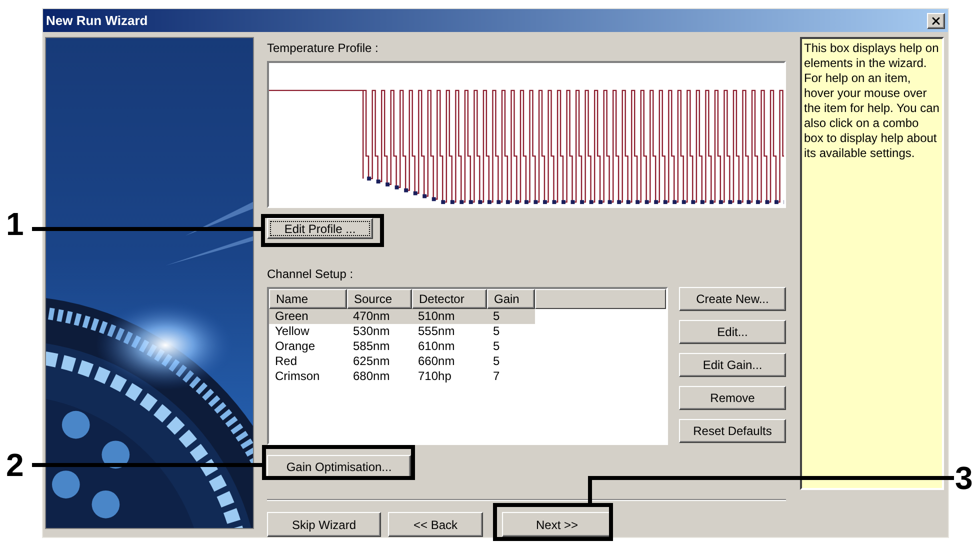 This screenshot has height=543, width=977. I want to click on table-cell-text: 660nm, so click(436, 361).